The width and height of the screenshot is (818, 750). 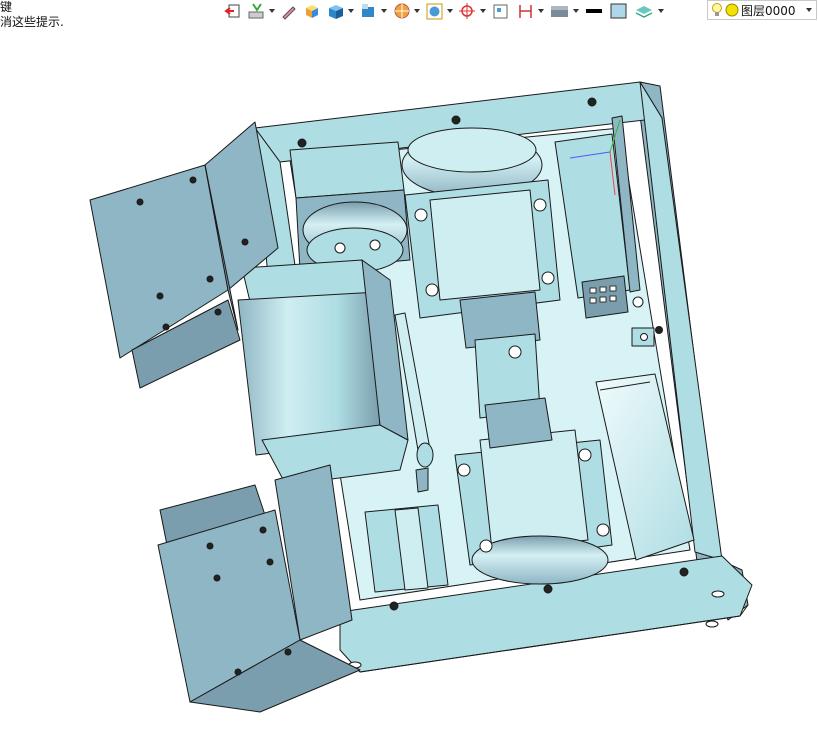 I want to click on render-mode-button, so click(x=406, y=11).